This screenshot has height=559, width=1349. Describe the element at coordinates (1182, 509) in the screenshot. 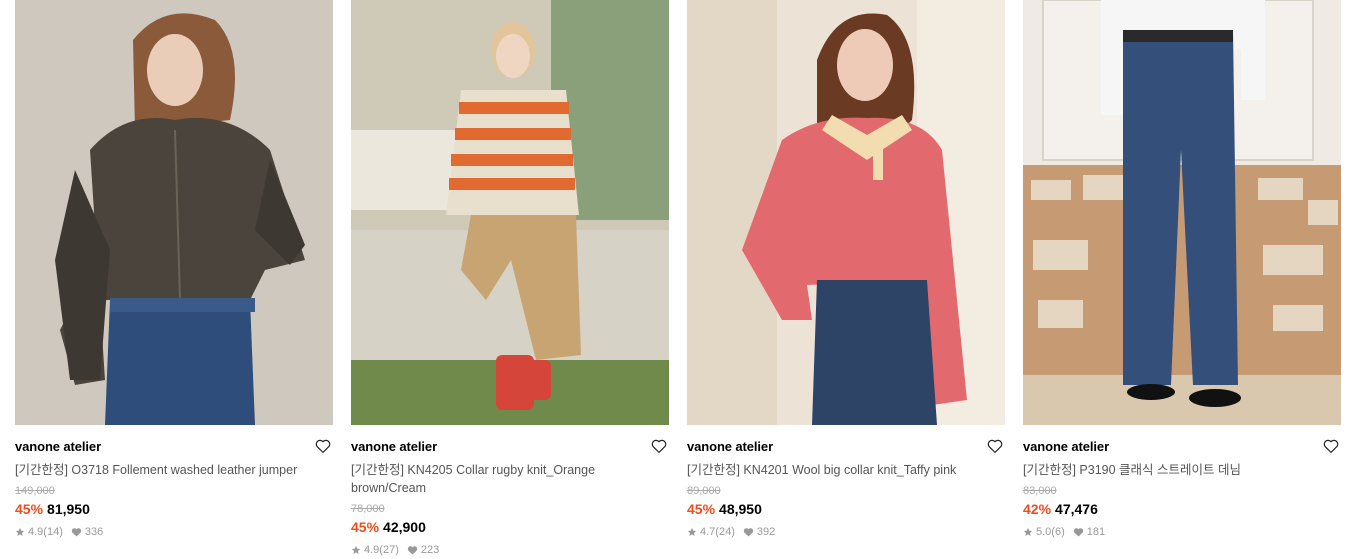

I see `price-line: 42% 47,476` at that location.